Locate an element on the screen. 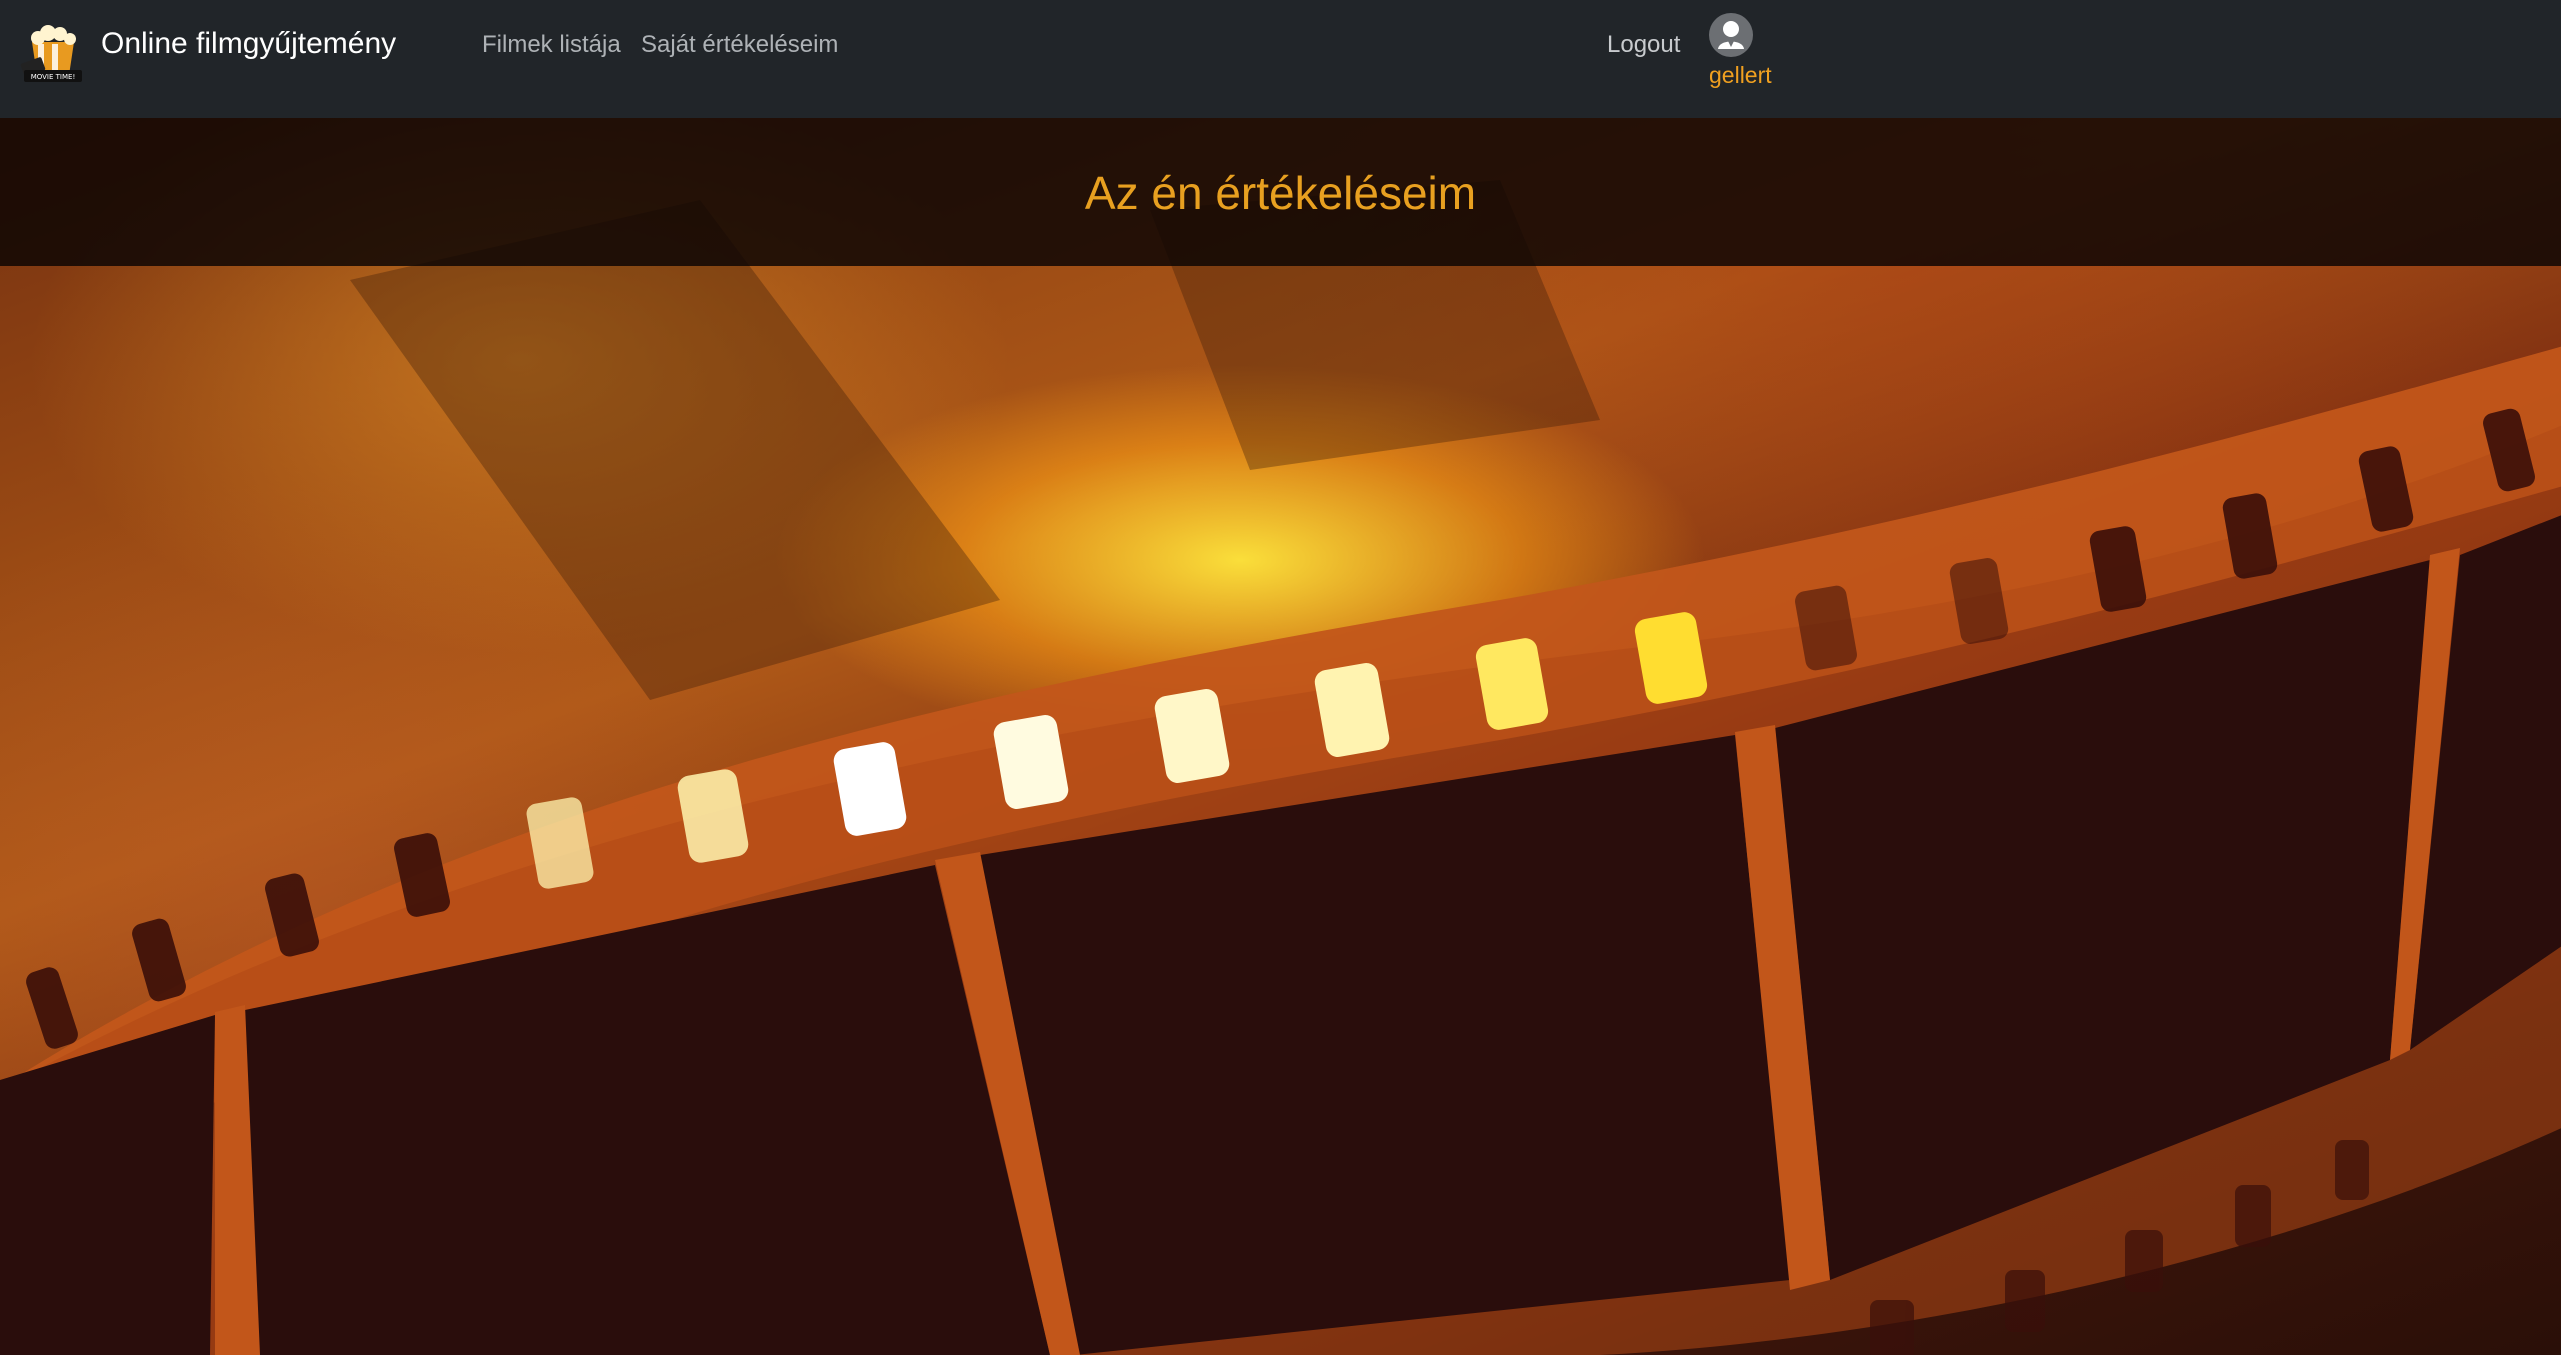  user-avatar-icon is located at coordinates (1731, 35).